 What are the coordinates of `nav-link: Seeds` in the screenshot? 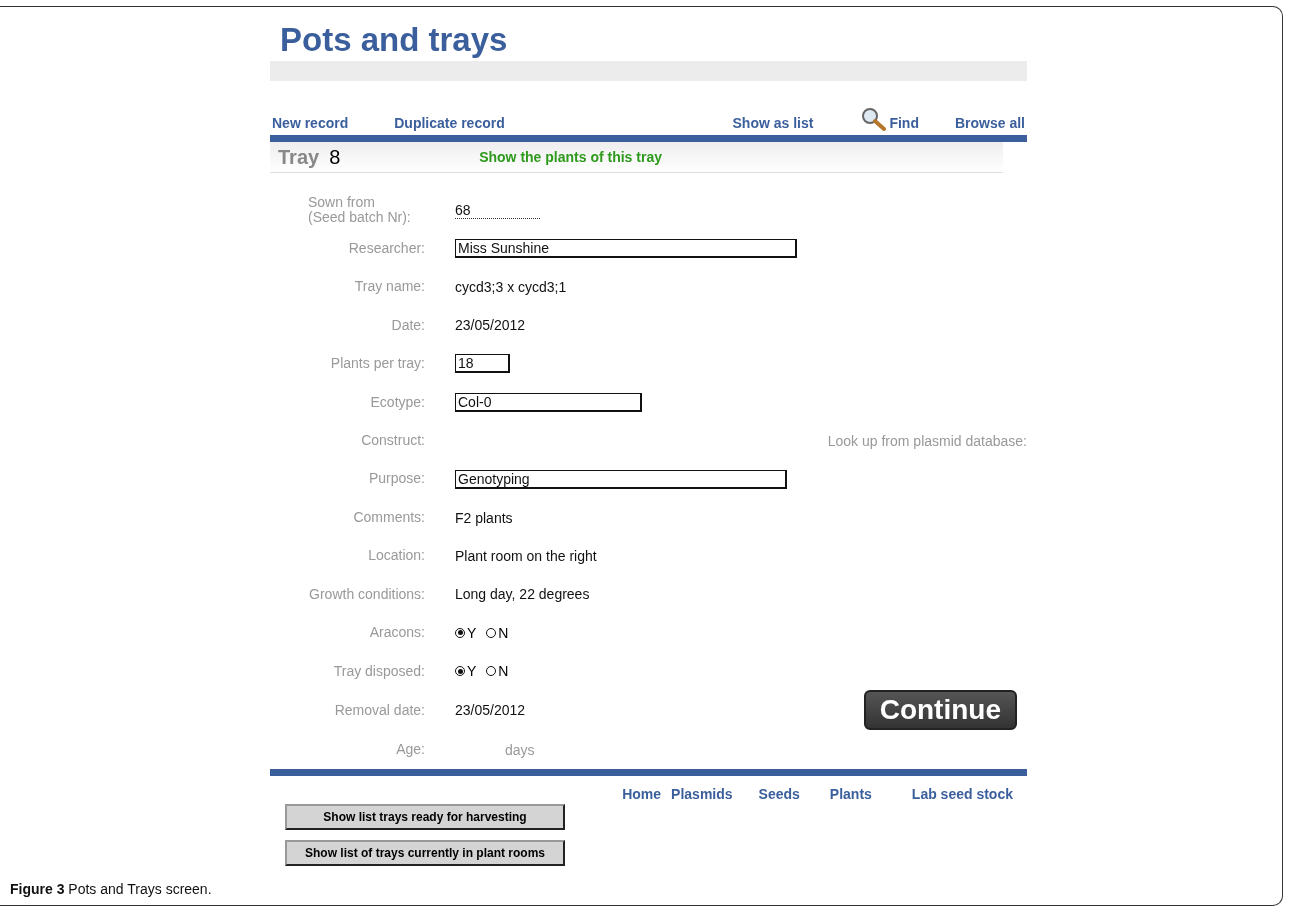 It's located at (779, 794).